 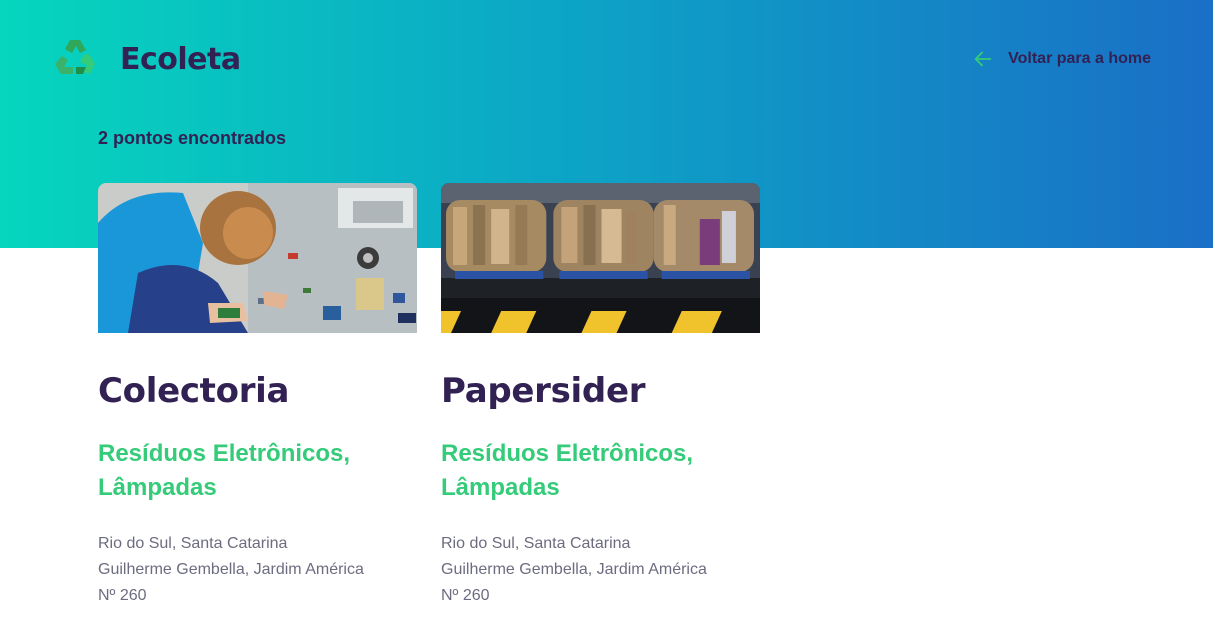 I want to click on back-to-home-link: Voltar para a home, so click(x=1061, y=59).